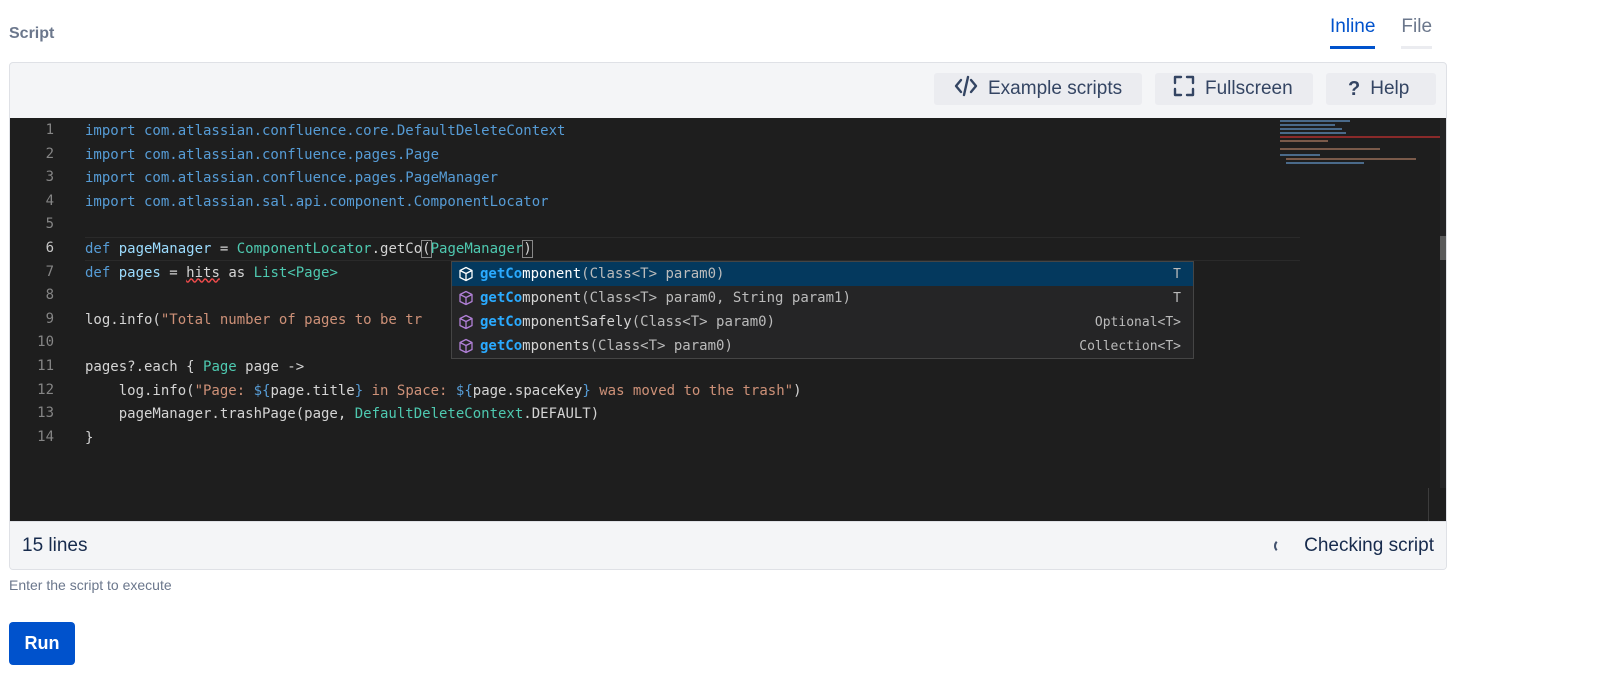  What do you see at coordinates (49, 271) in the screenshot?
I see `line-number: 7` at bounding box center [49, 271].